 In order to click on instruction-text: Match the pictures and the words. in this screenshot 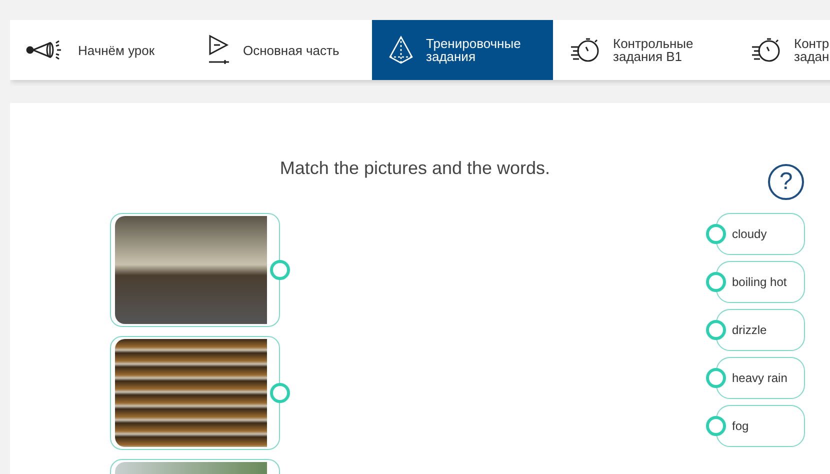, I will do `click(415, 168)`.